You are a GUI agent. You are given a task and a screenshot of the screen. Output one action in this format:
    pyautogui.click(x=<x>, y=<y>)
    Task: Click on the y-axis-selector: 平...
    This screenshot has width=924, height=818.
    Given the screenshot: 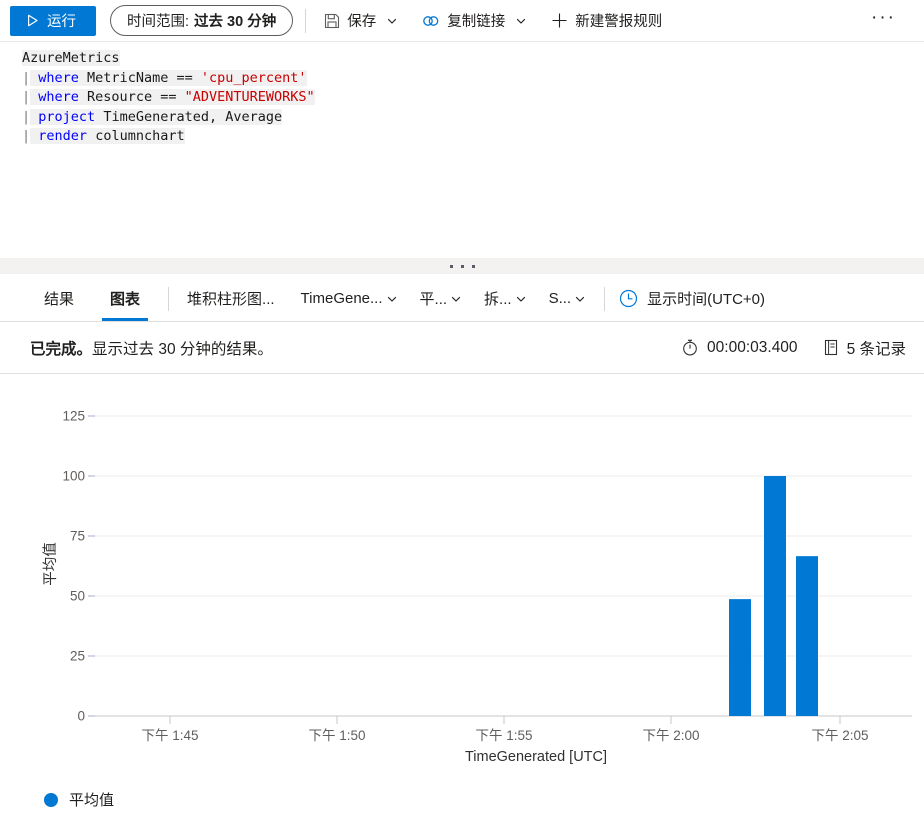 What is the action you would take?
    pyautogui.click(x=441, y=299)
    